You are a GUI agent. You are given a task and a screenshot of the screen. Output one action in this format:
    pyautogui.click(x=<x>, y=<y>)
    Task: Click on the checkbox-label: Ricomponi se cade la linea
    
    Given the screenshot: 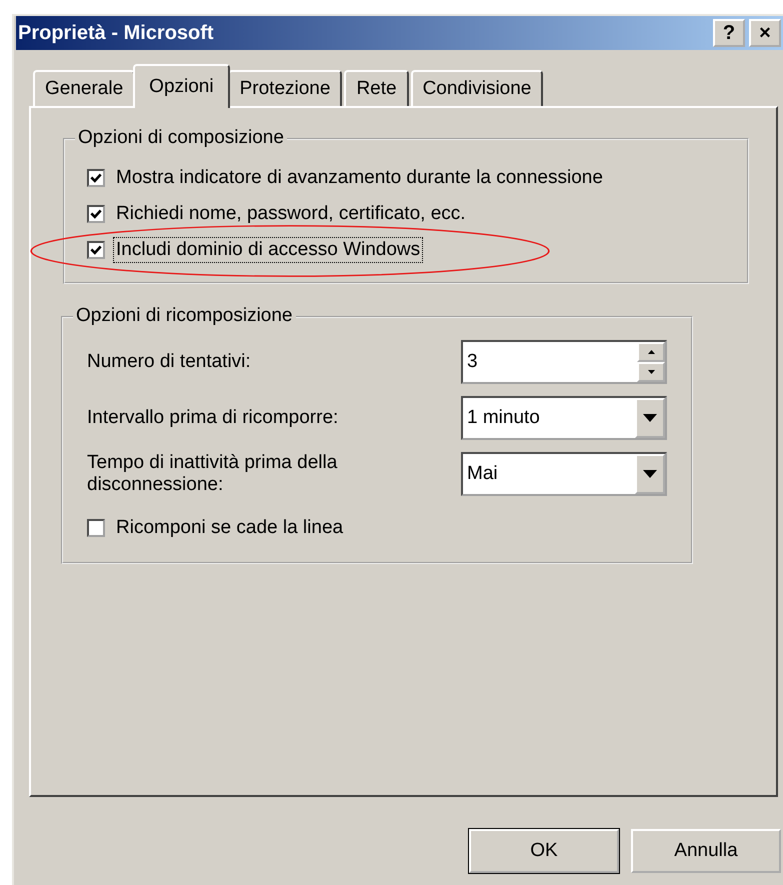 What is the action you would take?
    pyautogui.click(x=229, y=528)
    